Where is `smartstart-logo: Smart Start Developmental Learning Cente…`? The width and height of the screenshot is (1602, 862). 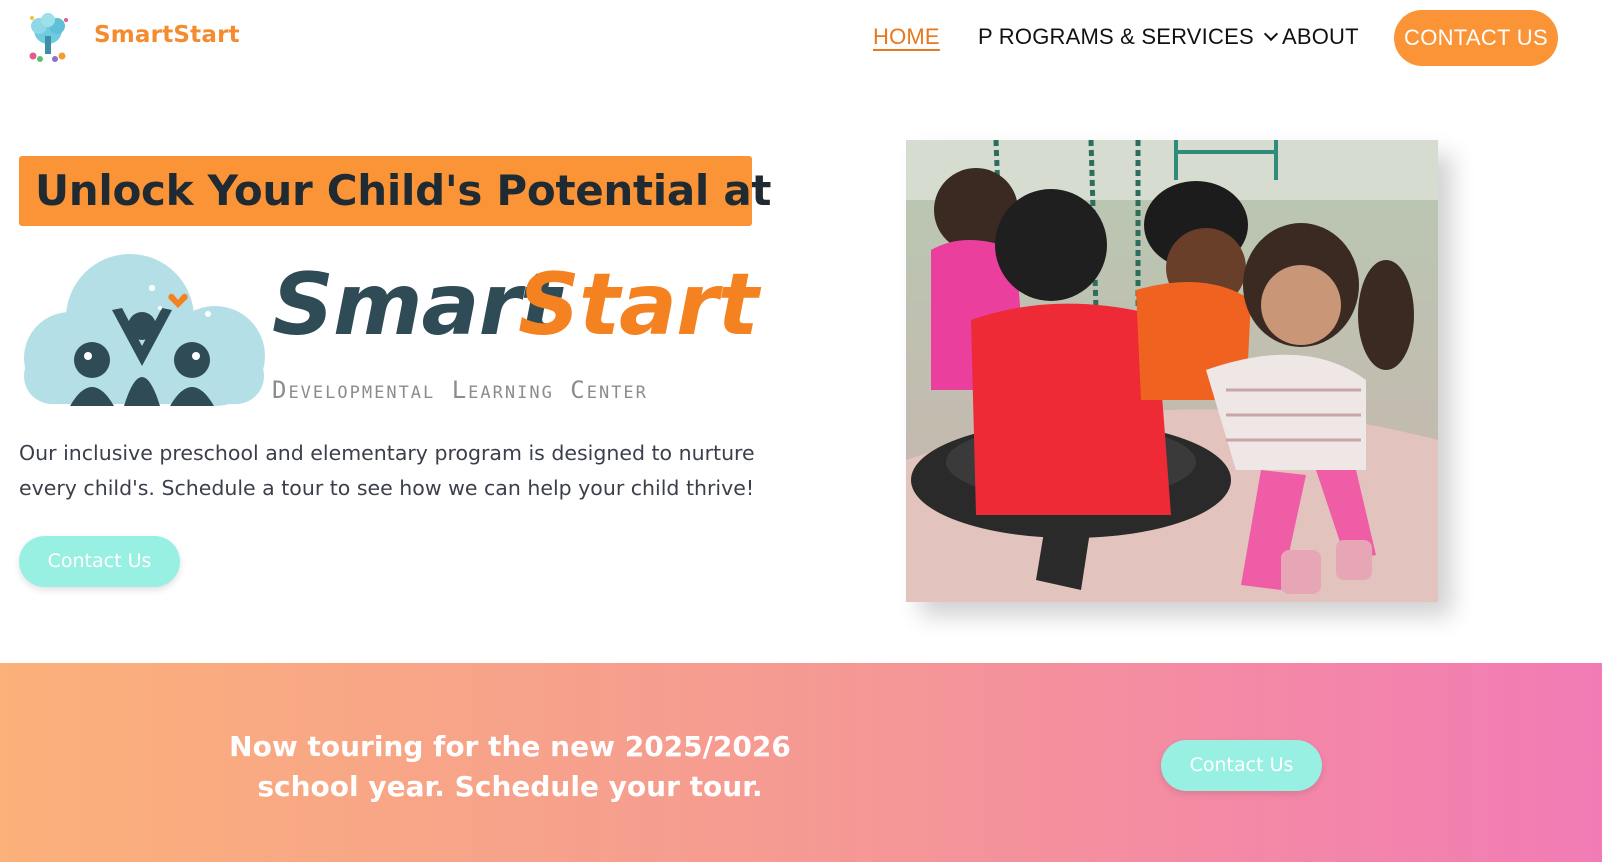 smartstart-logo: Smart Start Developmental Learning Cente… is located at coordinates (389, 332).